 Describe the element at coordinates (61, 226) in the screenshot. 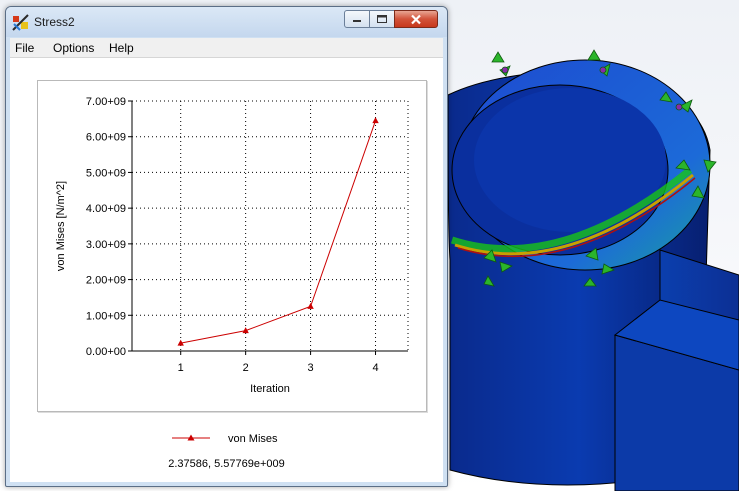

I see `y-axis-title: von Mises [N/m^2]` at that location.